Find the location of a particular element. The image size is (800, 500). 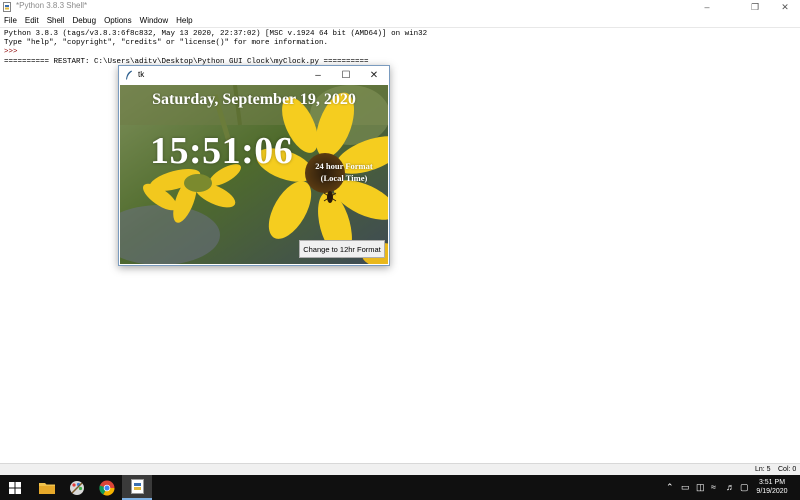

menu-shell: Shell is located at coordinates (56, 20).